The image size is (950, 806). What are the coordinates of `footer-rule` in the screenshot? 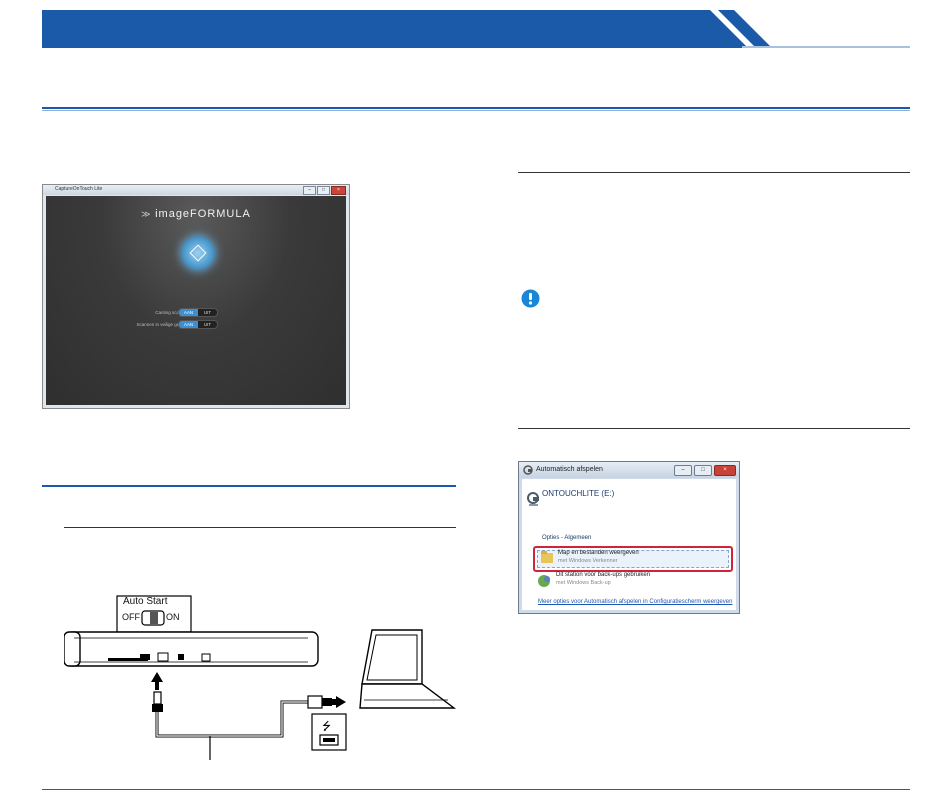 It's located at (476, 789).